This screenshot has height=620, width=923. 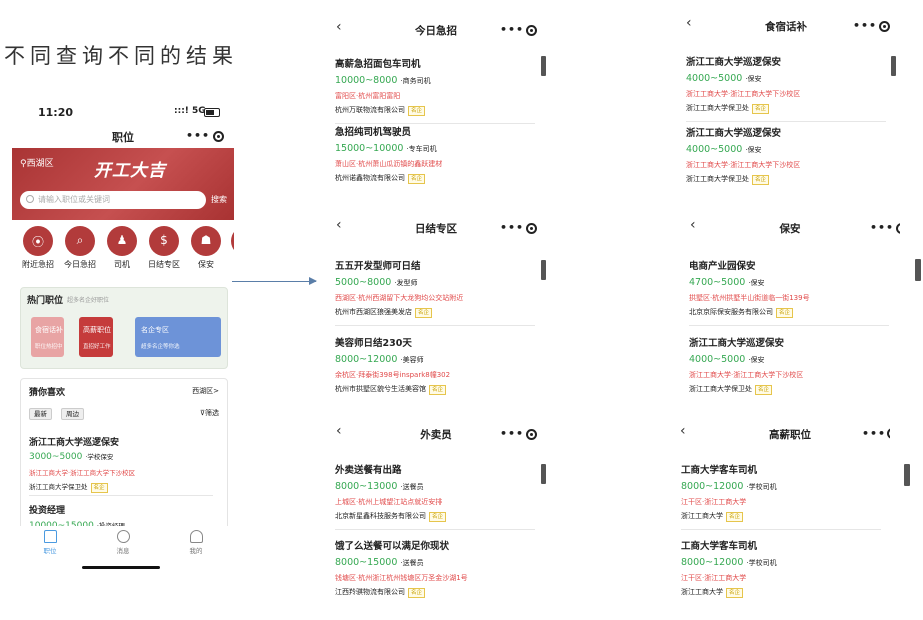 What do you see at coordinates (123, 111) in the screenshot?
I see `status-bar: 11:20 :::! 5G` at bounding box center [123, 111].